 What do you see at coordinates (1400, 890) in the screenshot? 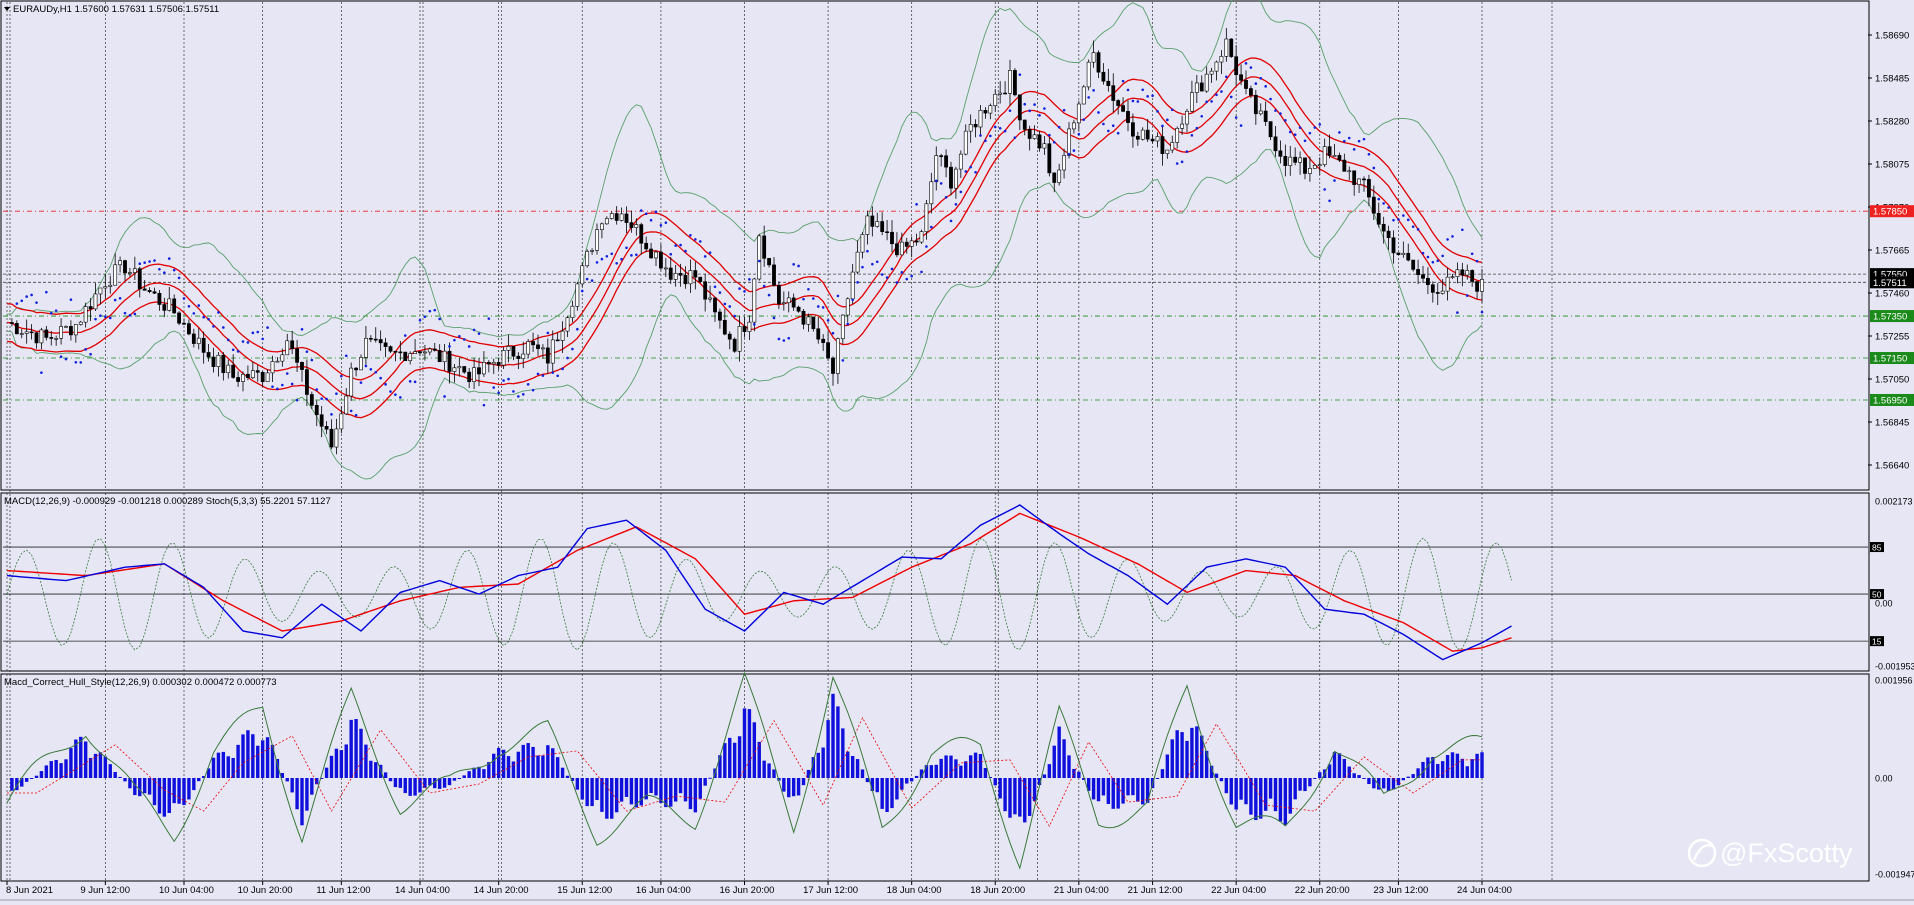
I see `time-tick-label: 23 Jun 12:00` at bounding box center [1400, 890].